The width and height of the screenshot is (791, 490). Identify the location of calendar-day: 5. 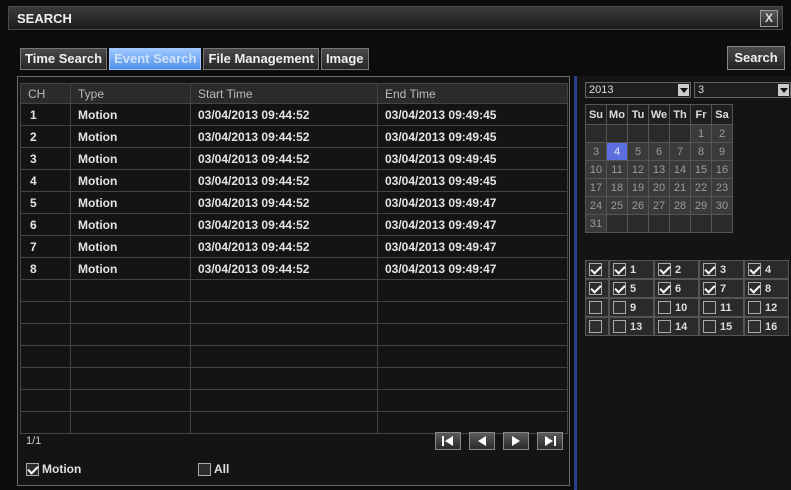
(638, 151).